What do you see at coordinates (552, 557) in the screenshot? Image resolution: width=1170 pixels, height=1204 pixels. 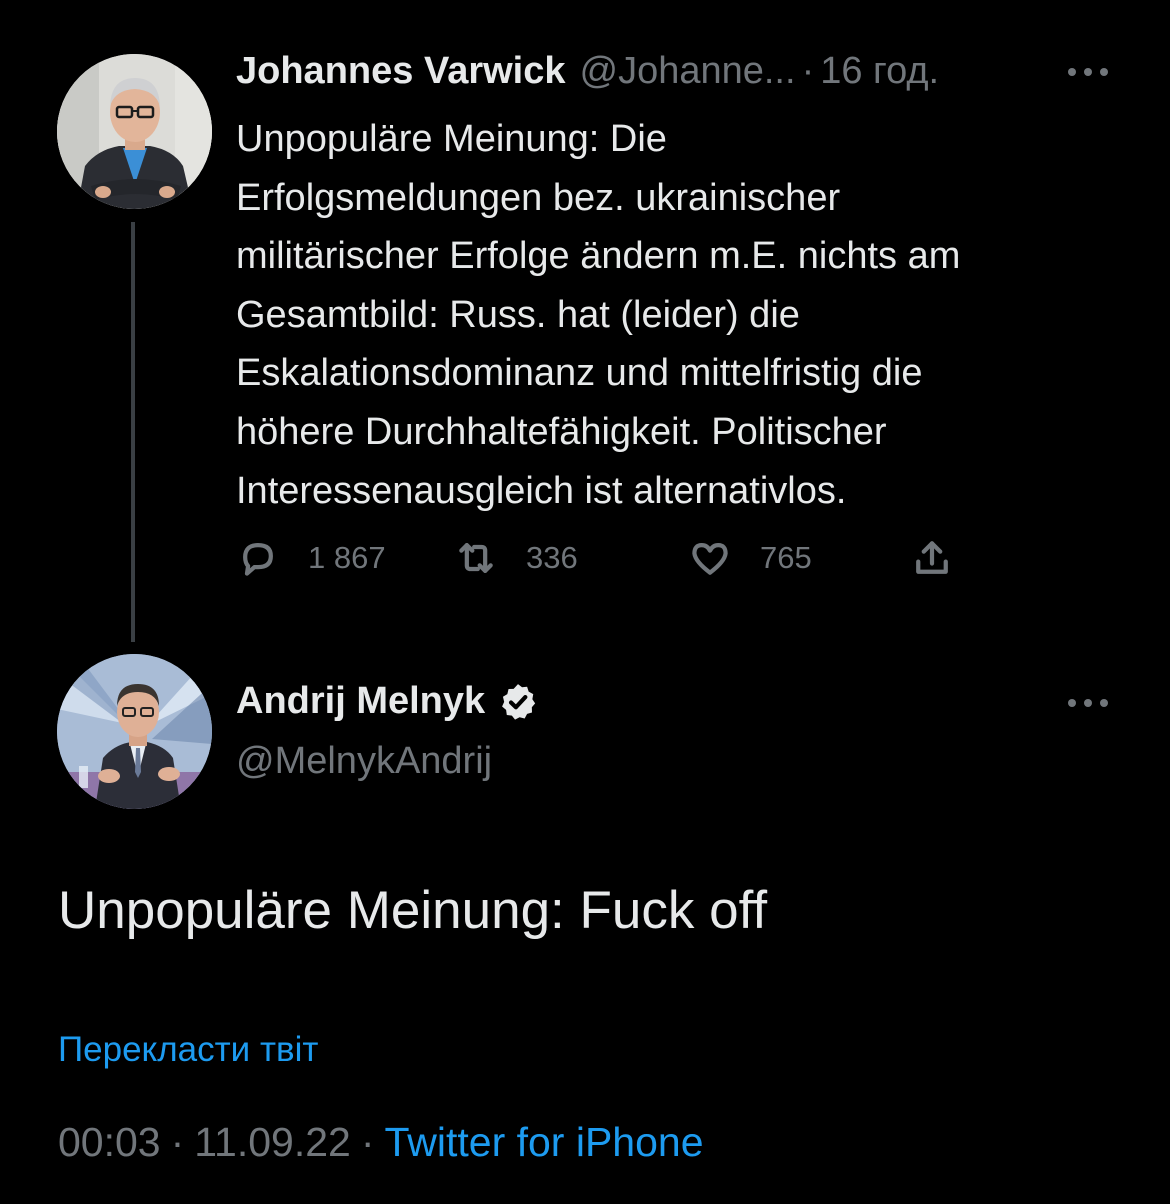 I see `retweet-count: 336` at bounding box center [552, 557].